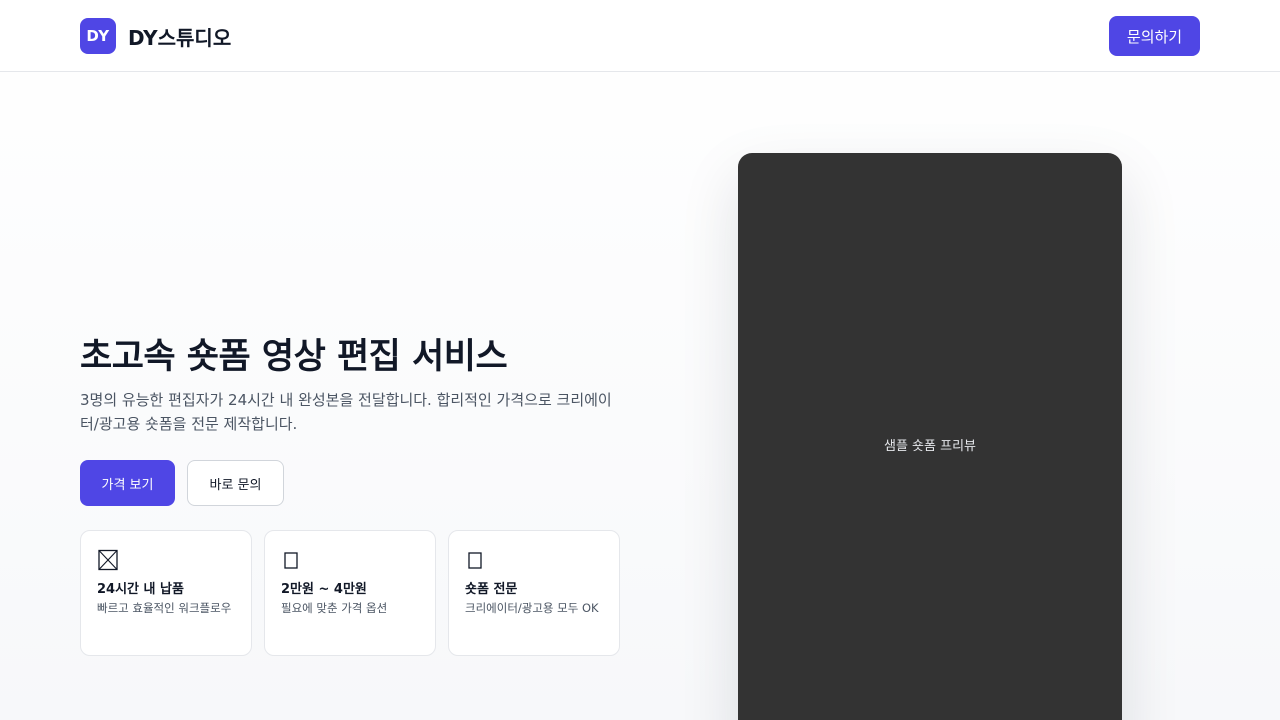  I want to click on direct-inquiry-button: 바로 문의, so click(235, 483).